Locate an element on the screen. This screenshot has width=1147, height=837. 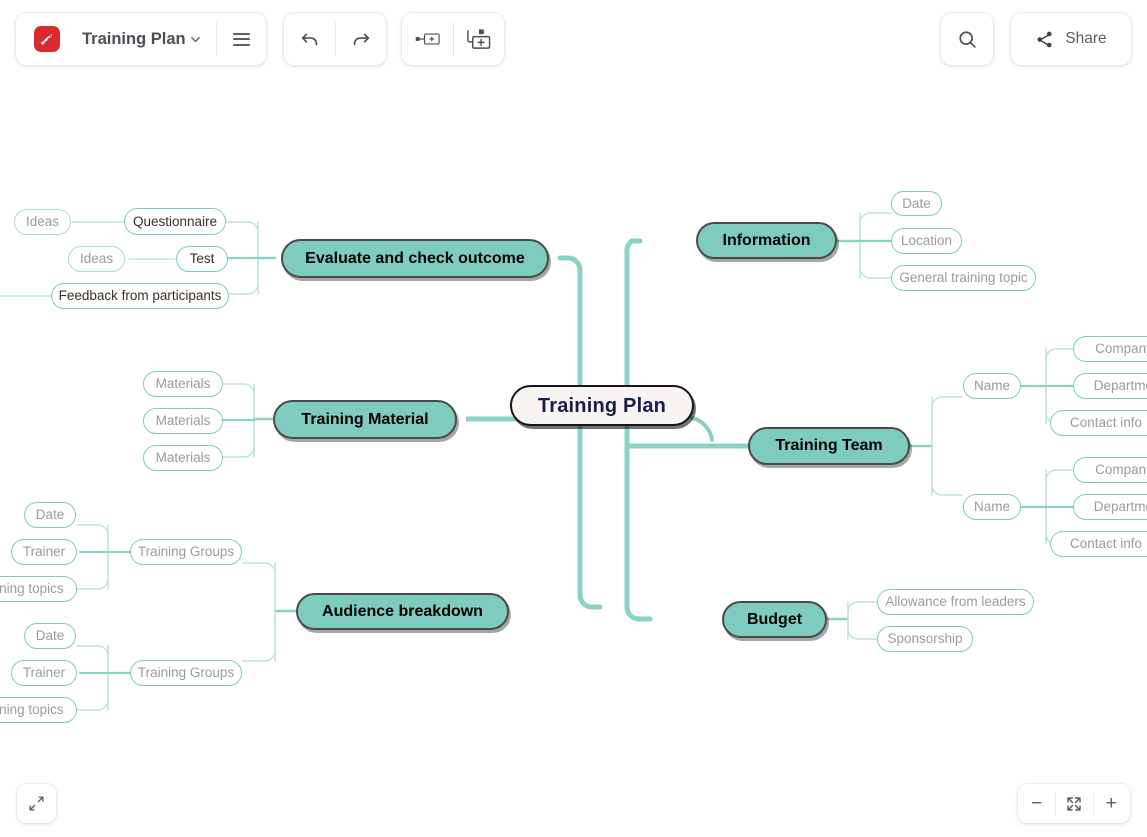
redo-arrow-icon is located at coordinates (361, 39).